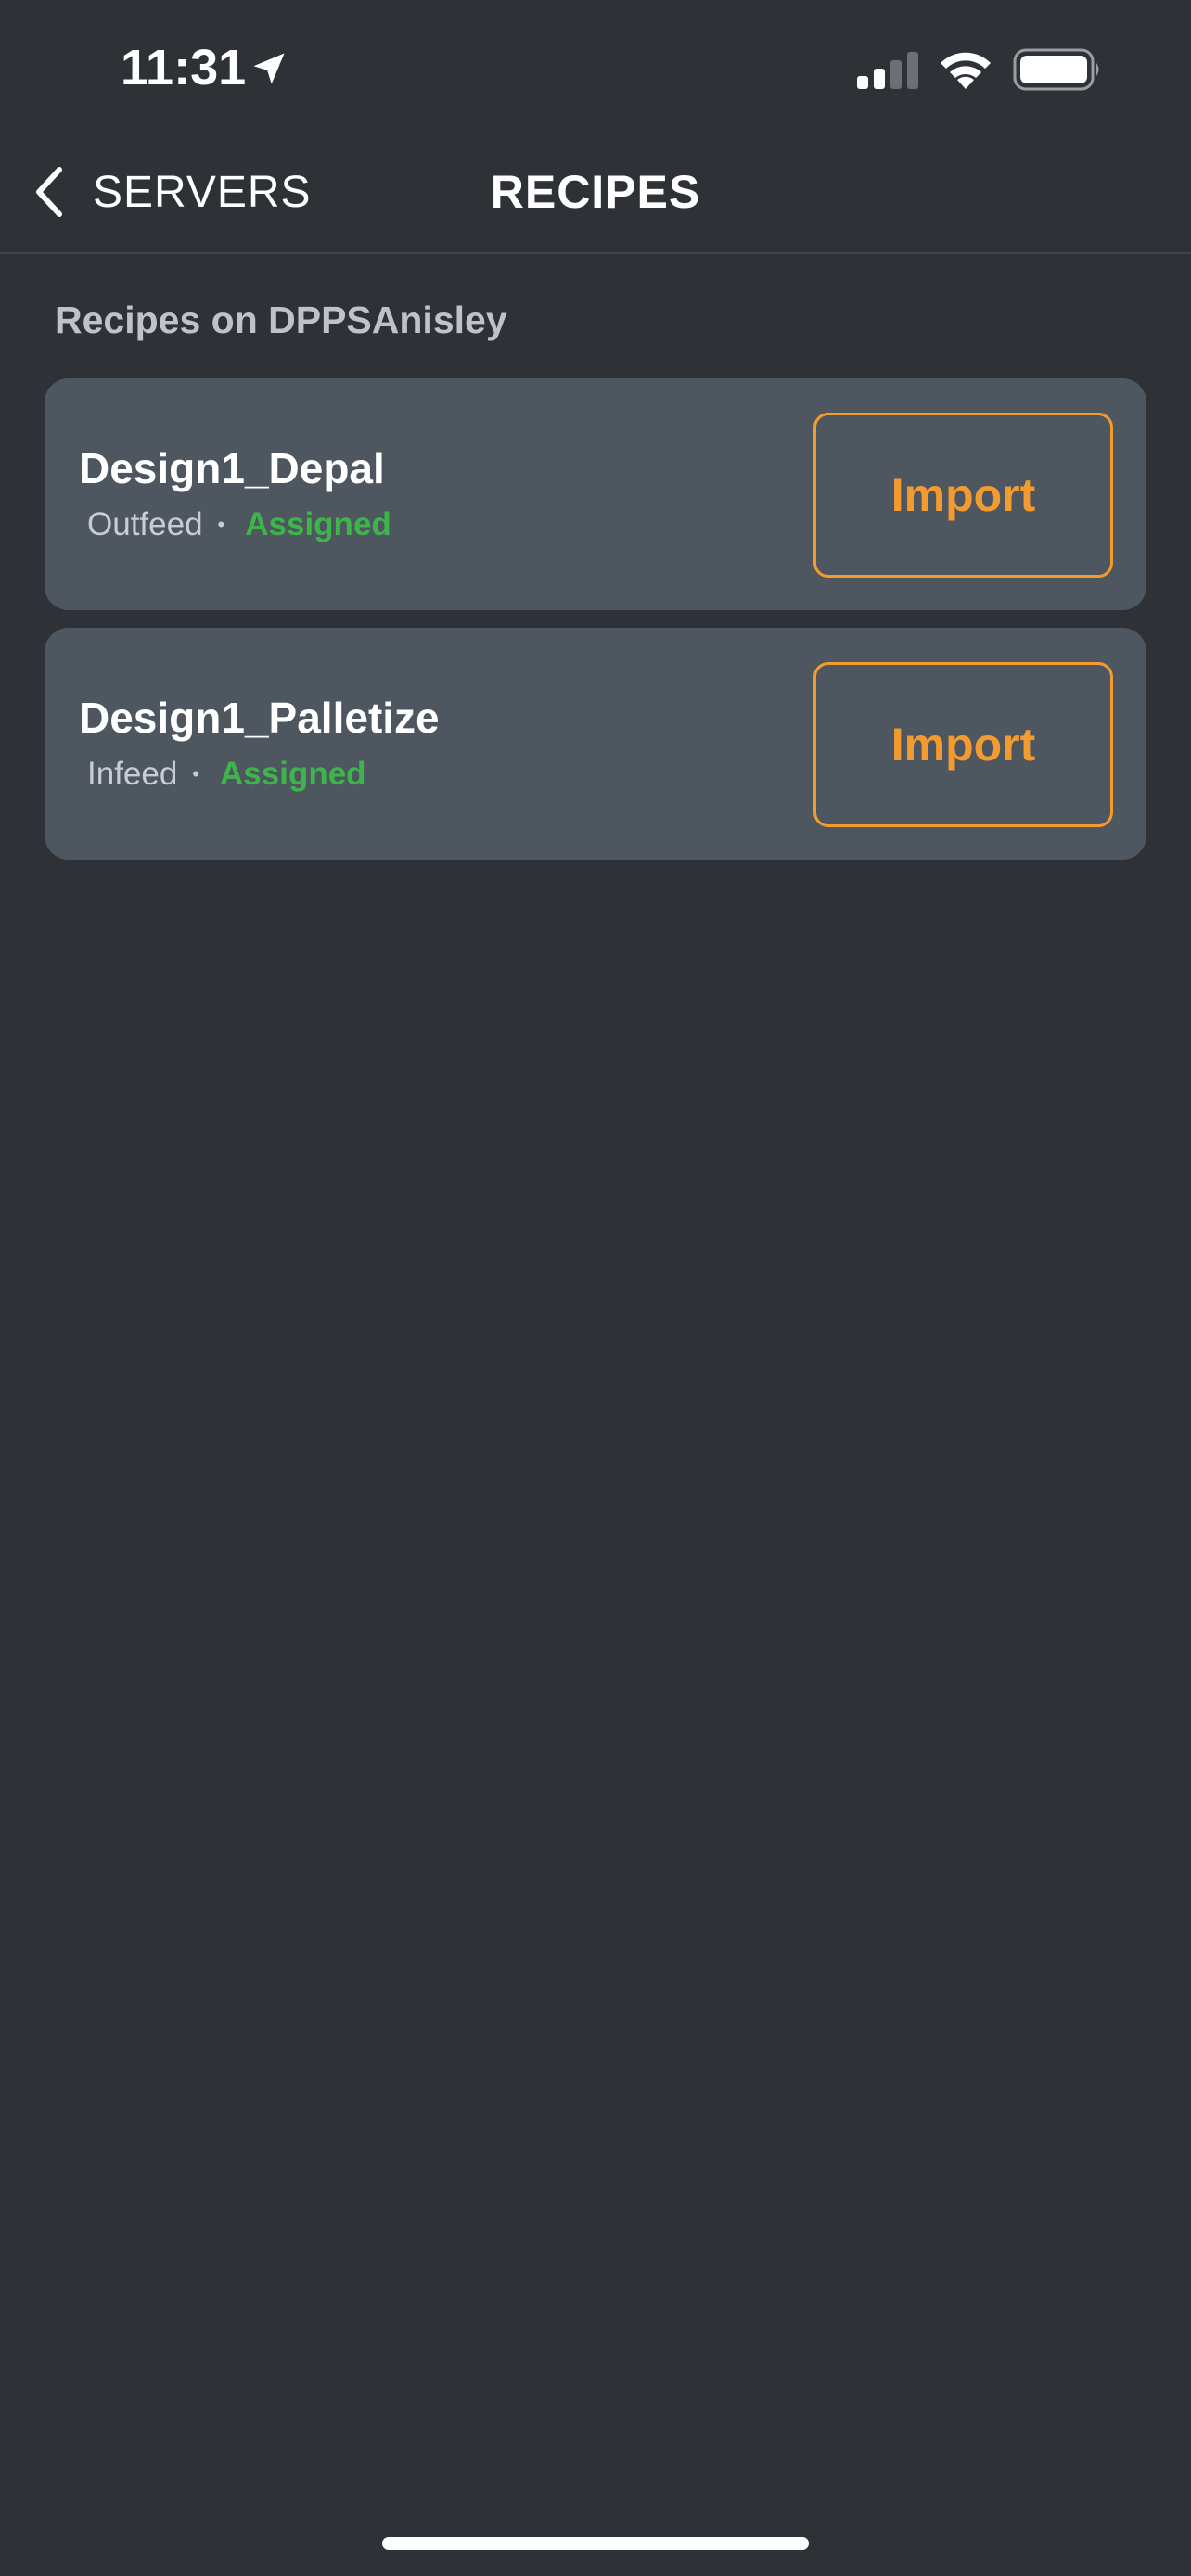 This screenshot has height=2576, width=1191. I want to click on recipe-feed: Infeed, so click(132, 774).